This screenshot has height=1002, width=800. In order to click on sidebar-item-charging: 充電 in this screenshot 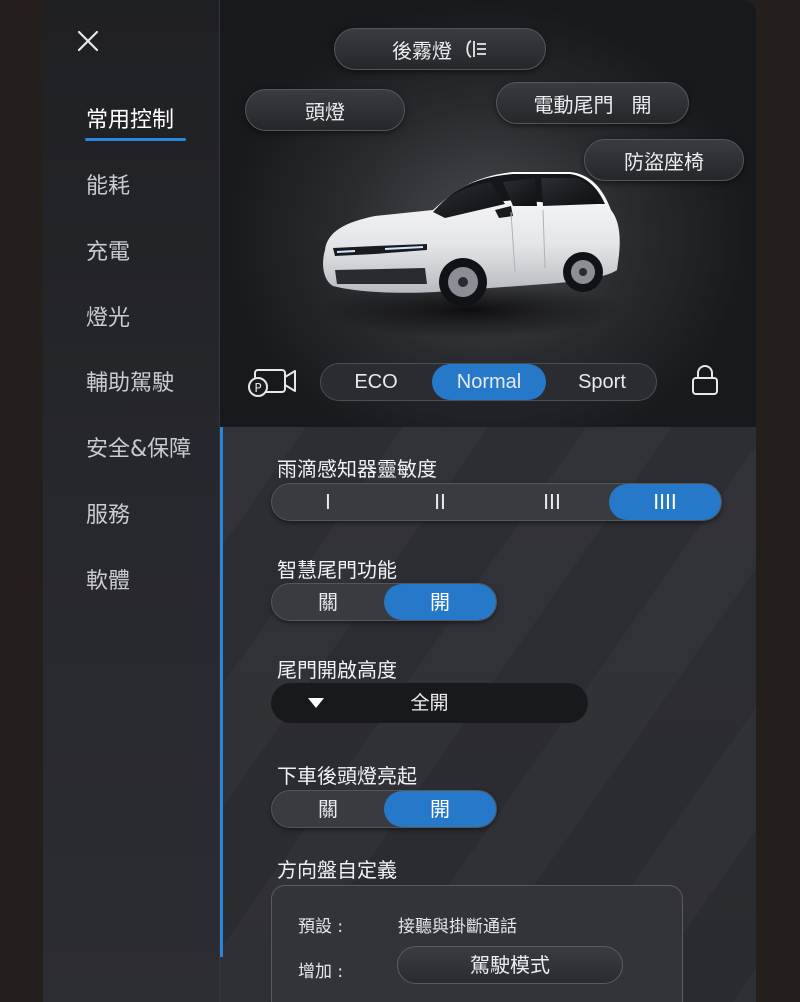, I will do `click(108, 250)`.